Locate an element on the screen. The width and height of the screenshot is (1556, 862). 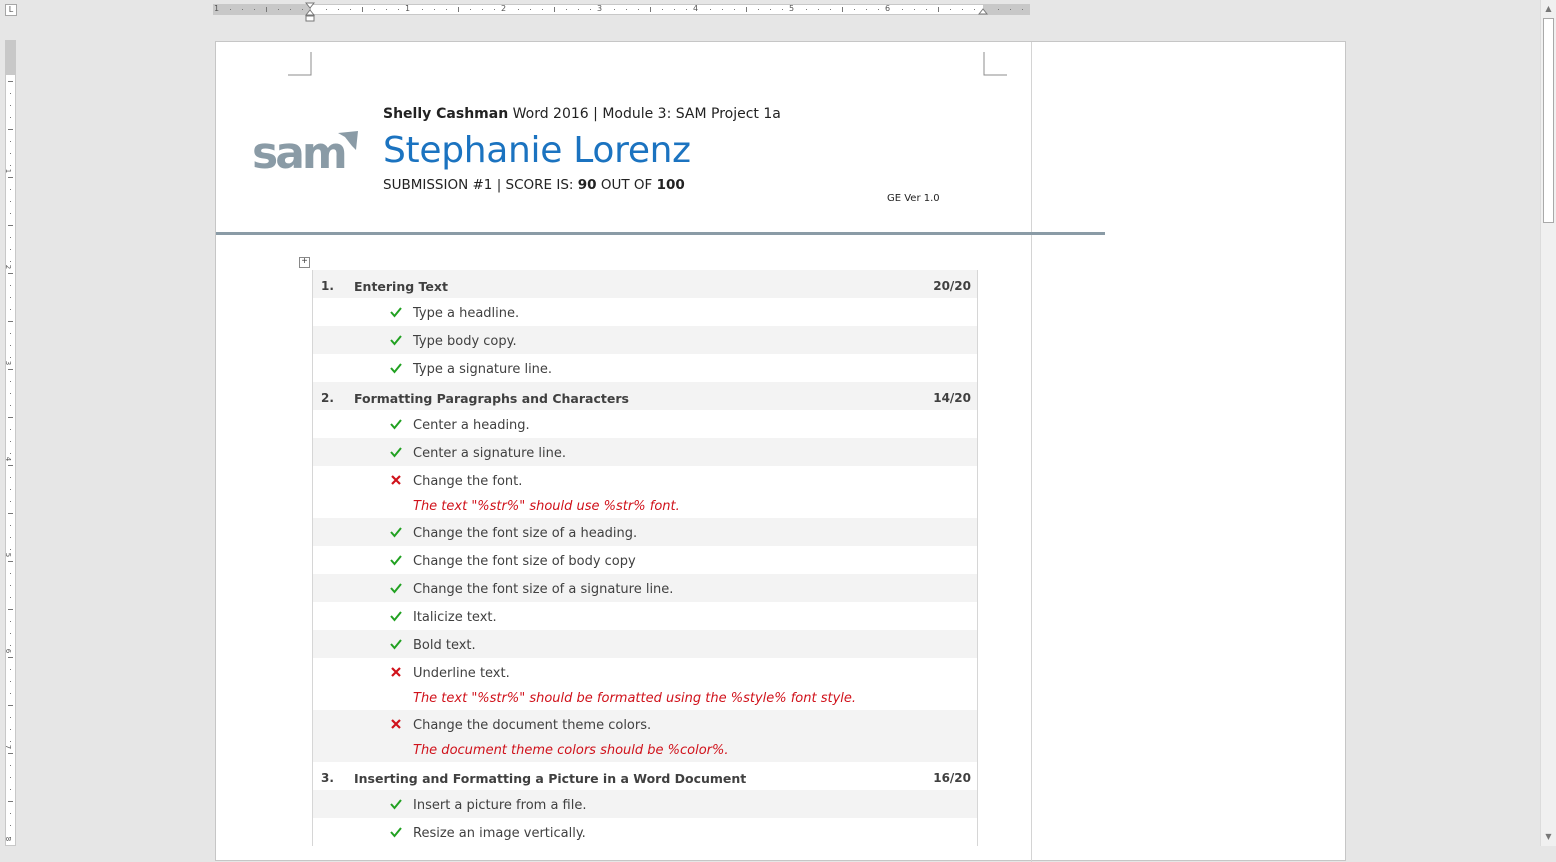
right-indent-marker is located at coordinates (983, 13).